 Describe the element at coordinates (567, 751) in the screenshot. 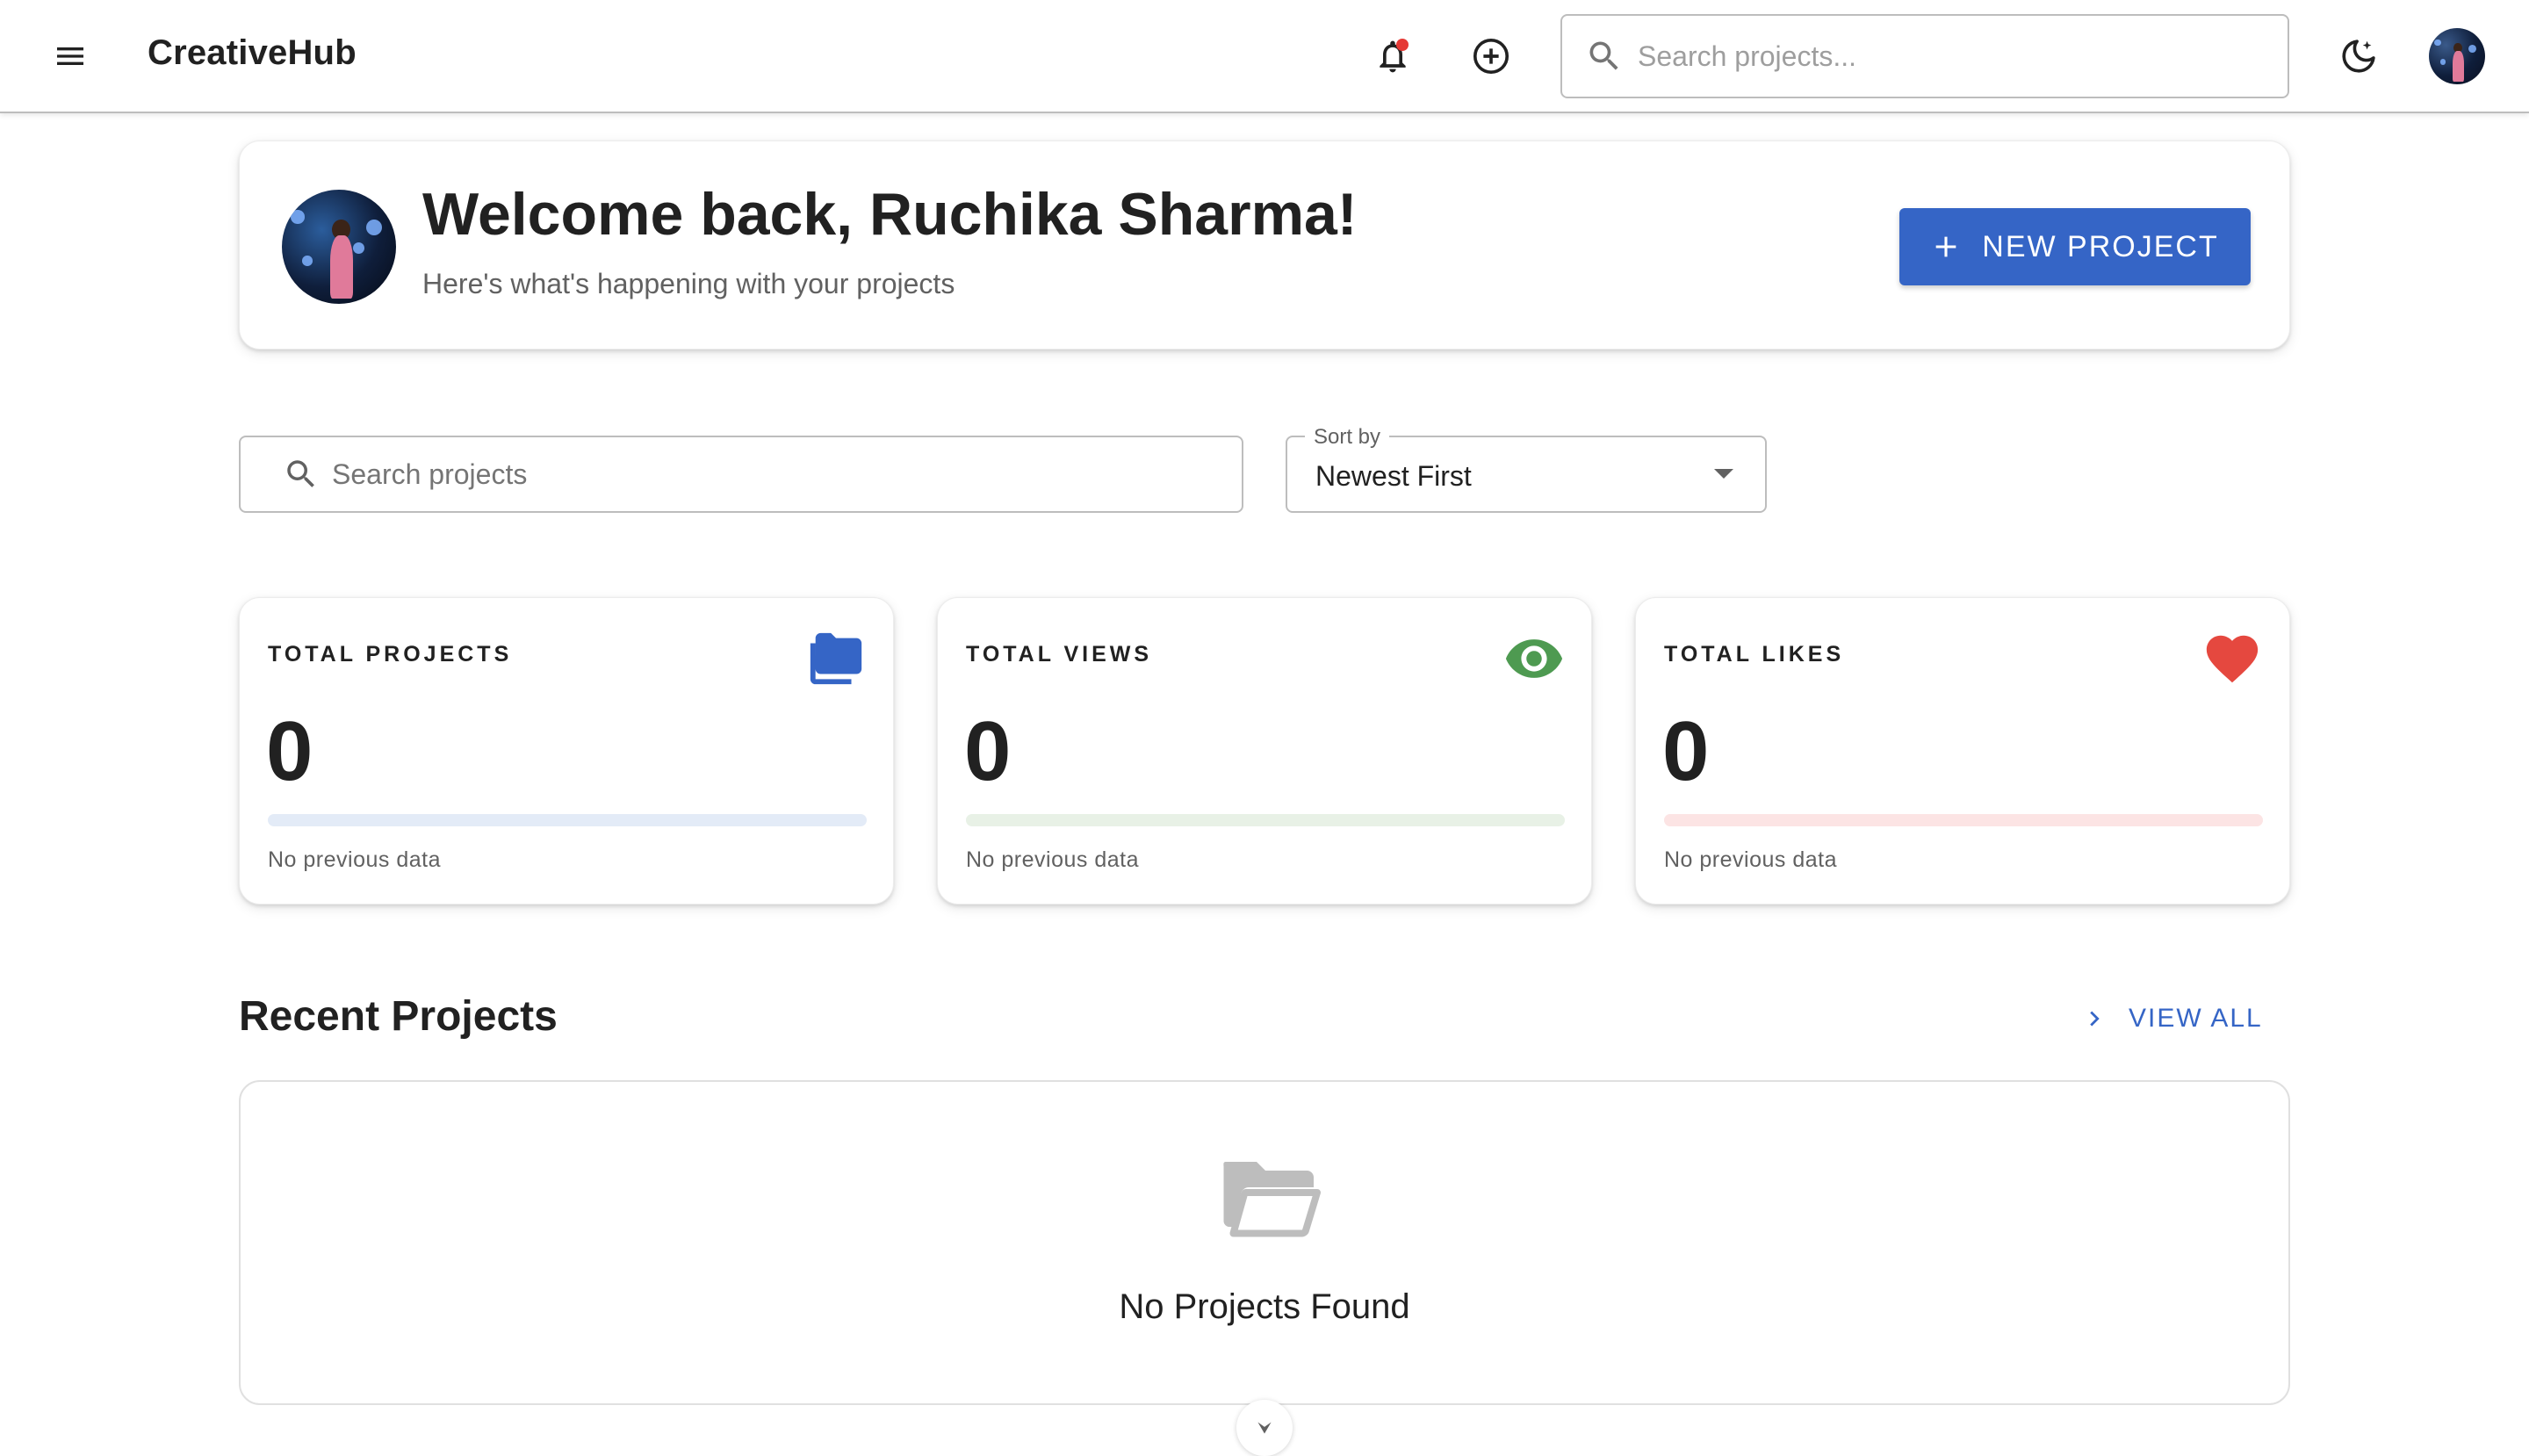

I see `stat-card-total-projects: TOTAL PROJECTS 0 No previous data` at that location.